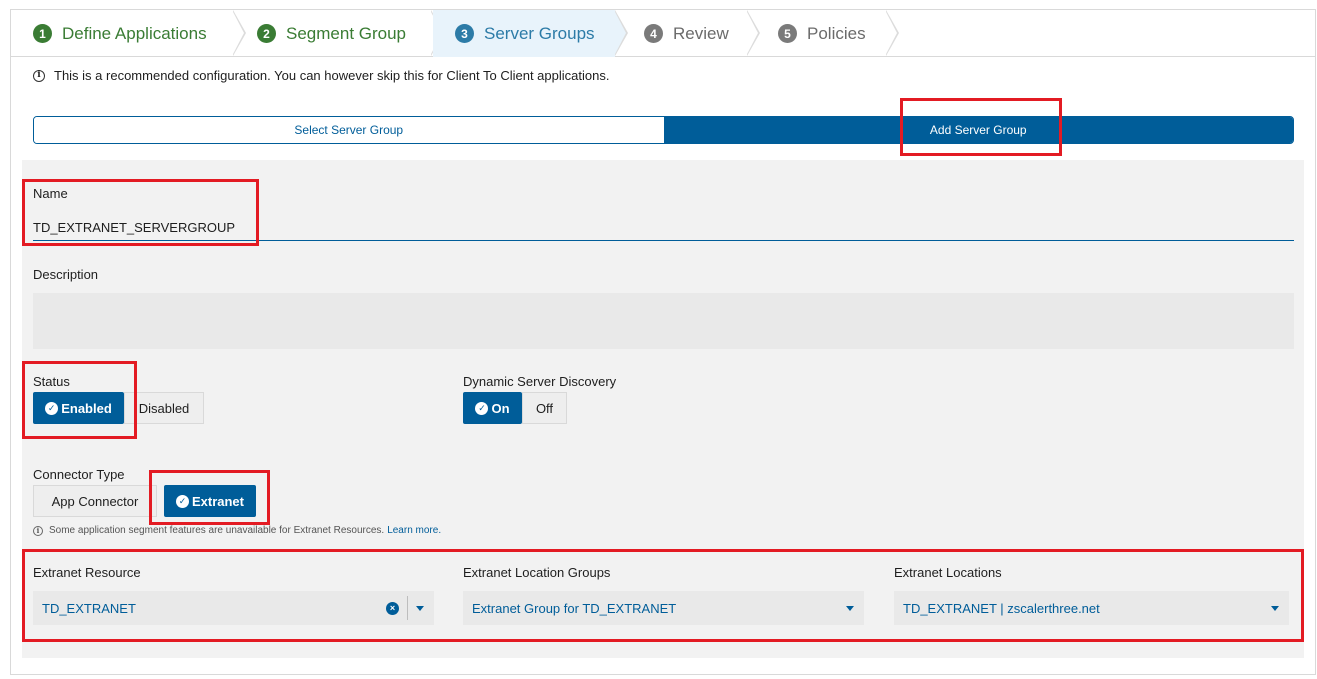 The height and width of the screenshot is (679, 1317). What do you see at coordinates (663, 321) in the screenshot?
I see `description-textarea` at bounding box center [663, 321].